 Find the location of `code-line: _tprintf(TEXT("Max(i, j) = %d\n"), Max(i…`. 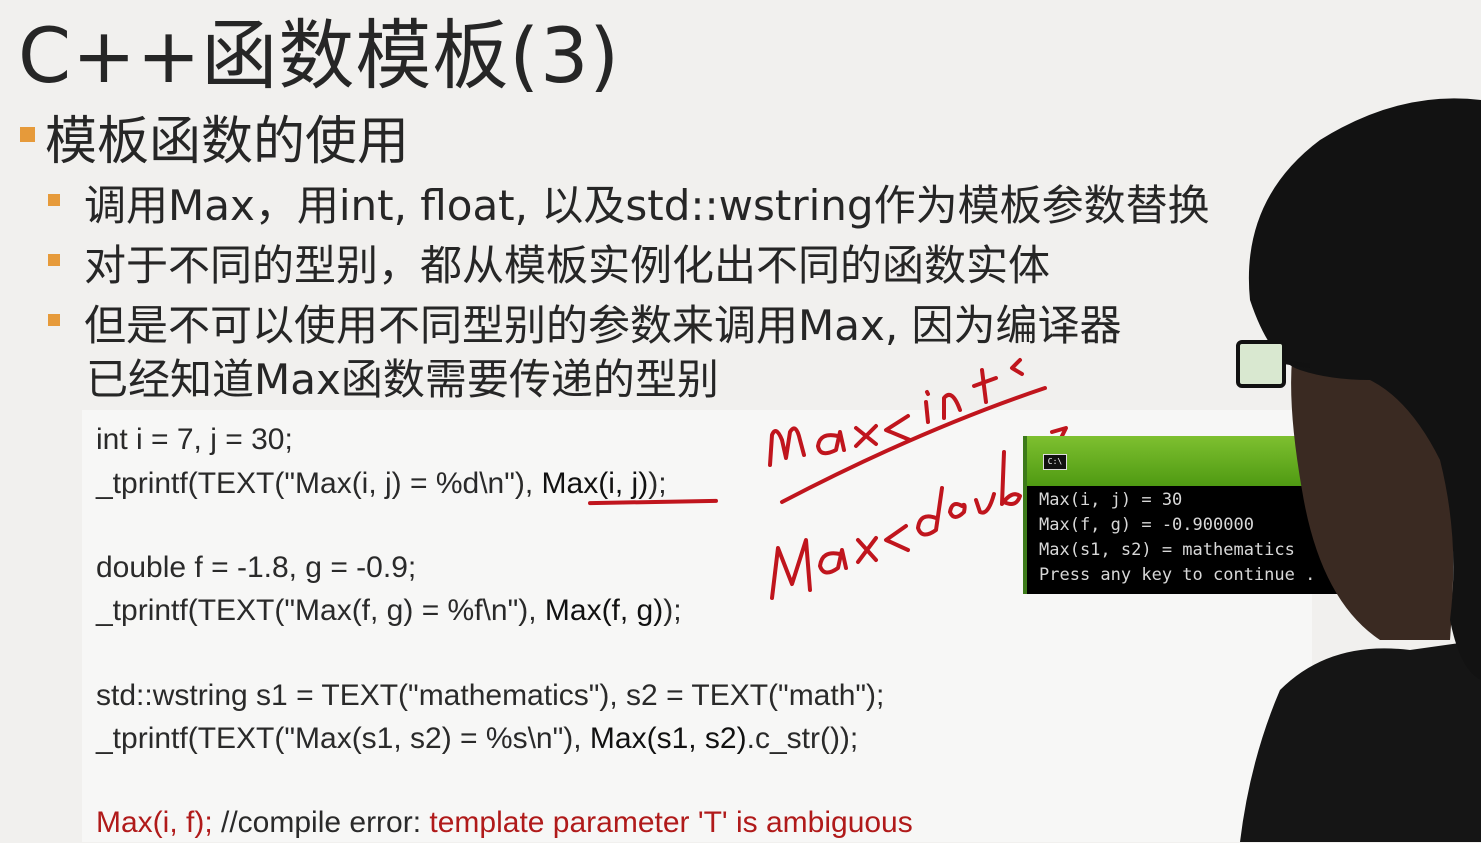

code-line: _tprintf(TEXT("Max(i, j) = %d\n"), Max(i… is located at coordinates (381, 484).